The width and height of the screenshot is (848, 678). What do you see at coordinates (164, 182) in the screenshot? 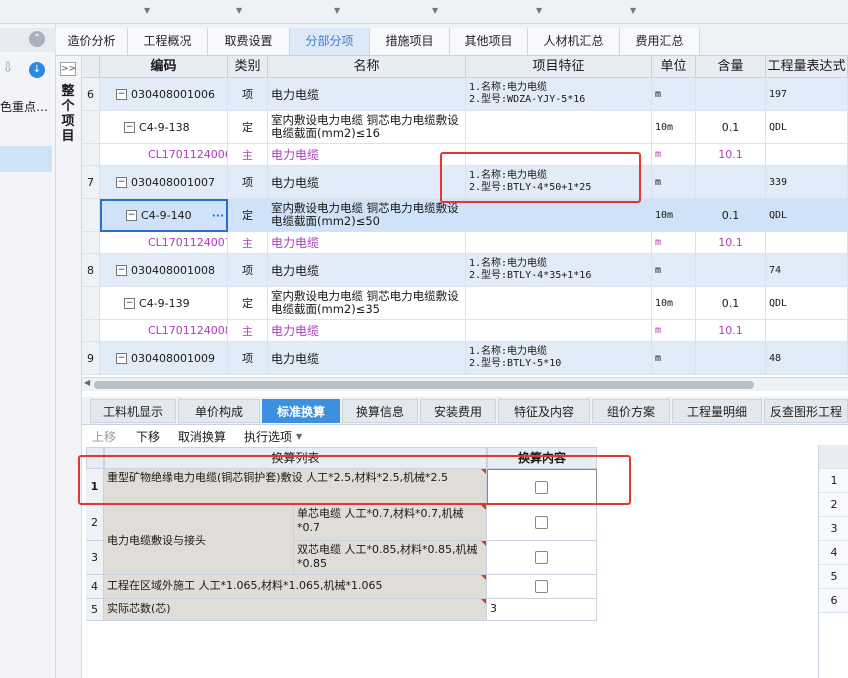
I see `grid-cell-code: −030408001007` at bounding box center [164, 182].